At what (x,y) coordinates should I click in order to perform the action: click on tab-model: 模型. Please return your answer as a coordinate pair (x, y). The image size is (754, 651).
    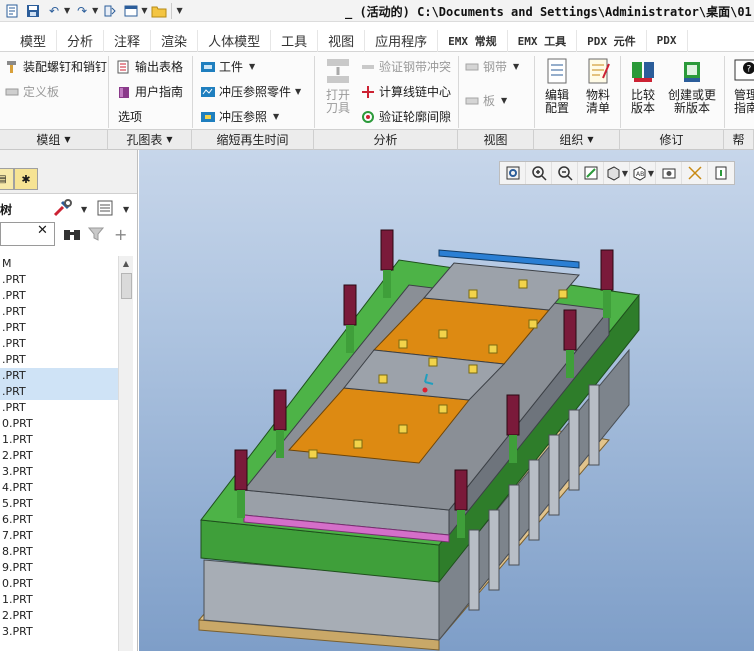
    Looking at the image, I should click on (29, 40).